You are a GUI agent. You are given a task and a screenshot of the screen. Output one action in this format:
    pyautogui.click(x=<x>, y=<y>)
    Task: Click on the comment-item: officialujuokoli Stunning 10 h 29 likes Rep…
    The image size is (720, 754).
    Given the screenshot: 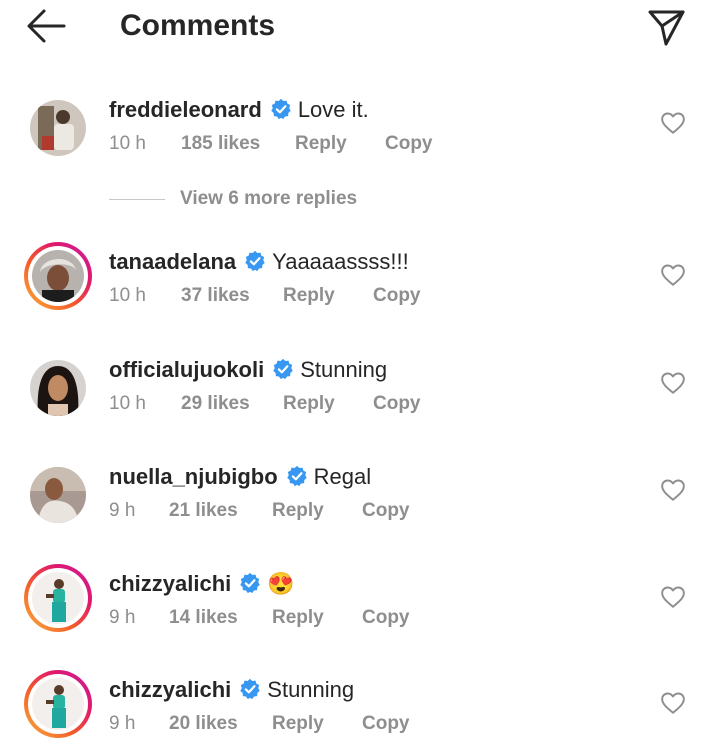 What is the action you would take?
    pyautogui.click(x=360, y=394)
    